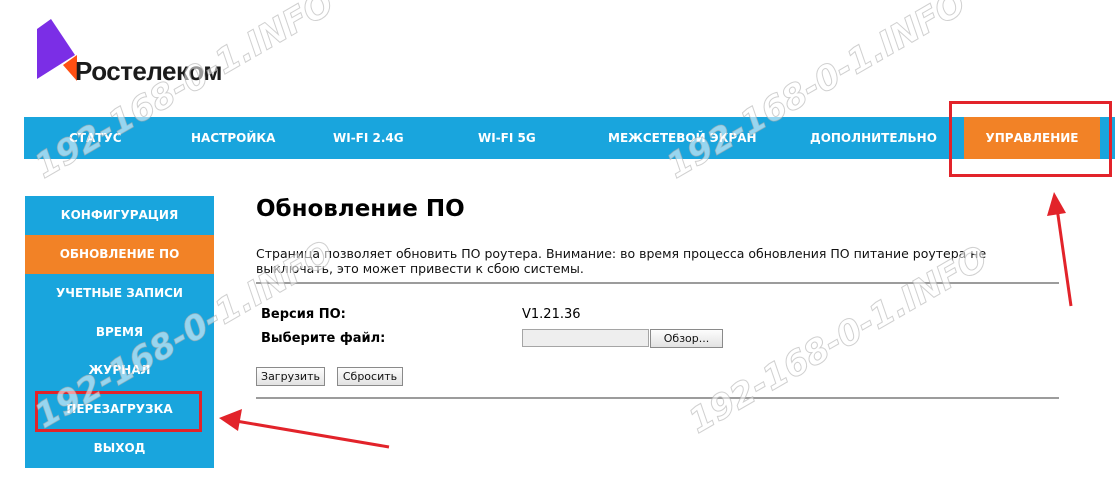  I want to click on arrow-left-head-icon, so click(230, 420).